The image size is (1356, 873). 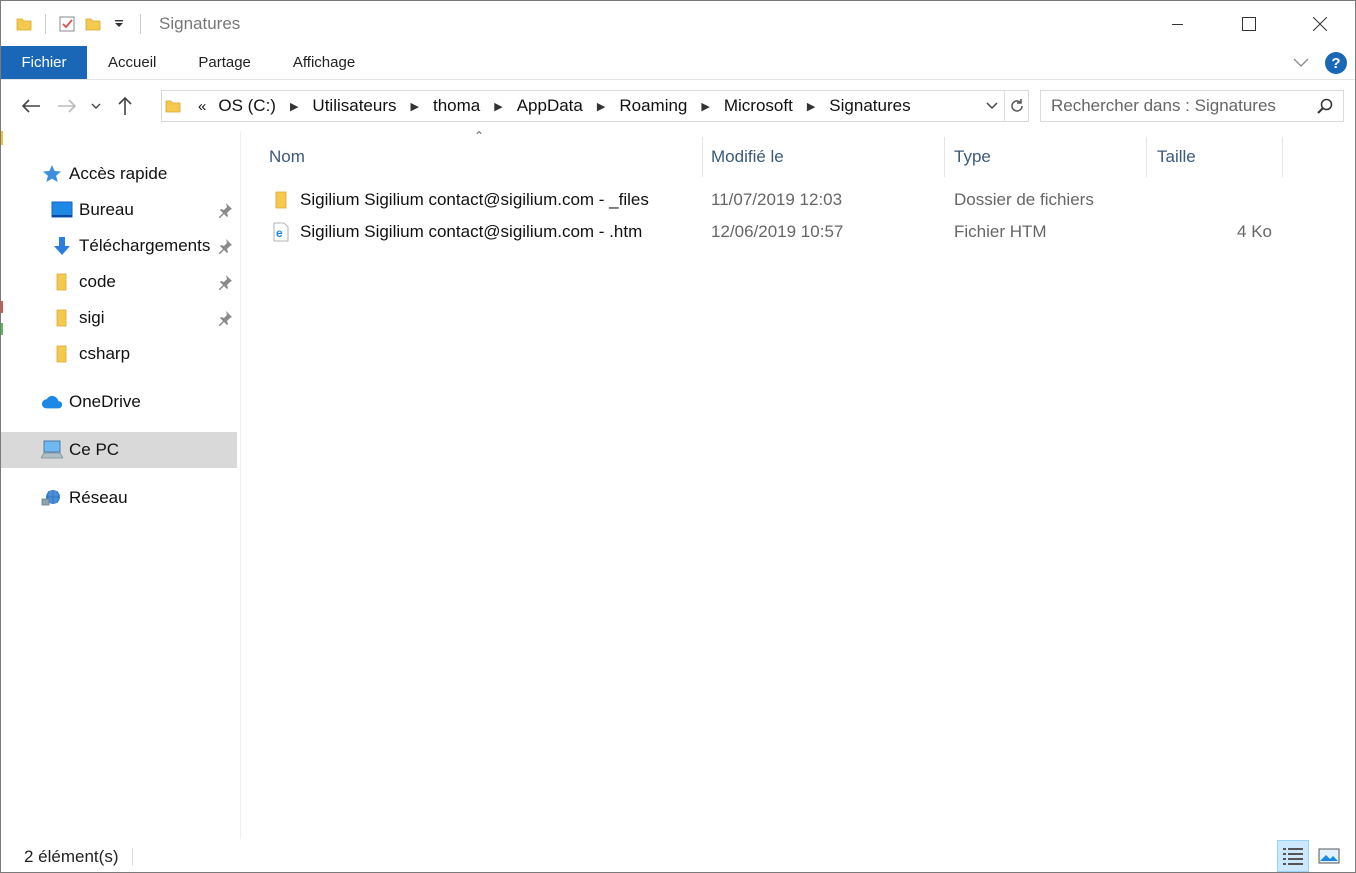 What do you see at coordinates (119, 210) in the screenshot?
I see `sidebar-item-bureau: Bureau` at bounding box center [119, 210].